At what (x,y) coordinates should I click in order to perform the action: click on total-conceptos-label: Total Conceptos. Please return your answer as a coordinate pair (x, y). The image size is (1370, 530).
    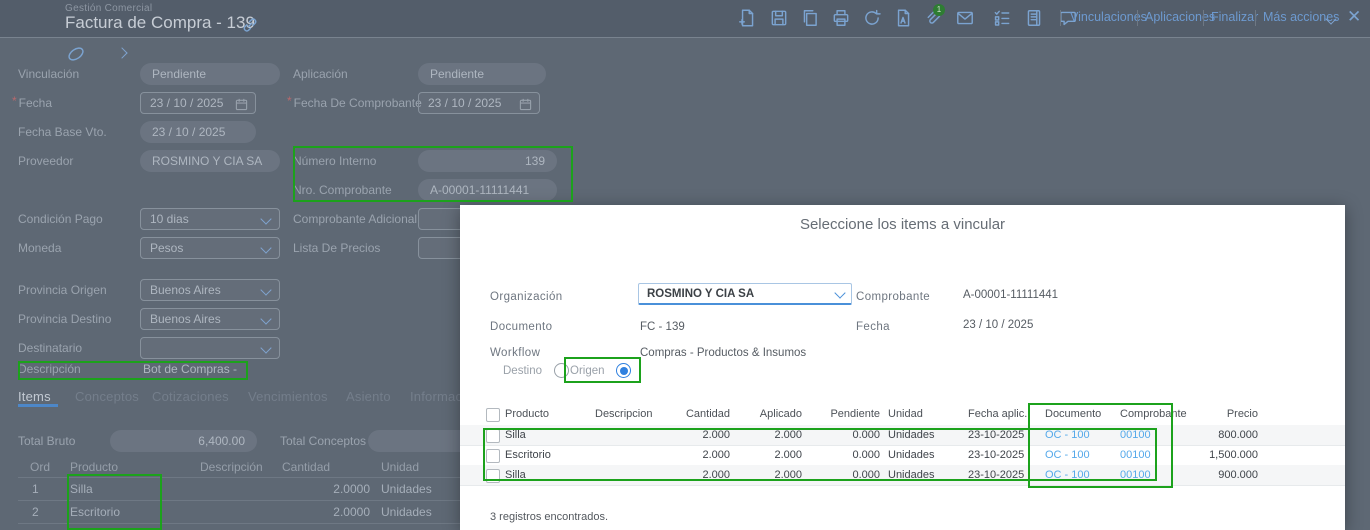
    Looking at the image, I should click on (323, 441).